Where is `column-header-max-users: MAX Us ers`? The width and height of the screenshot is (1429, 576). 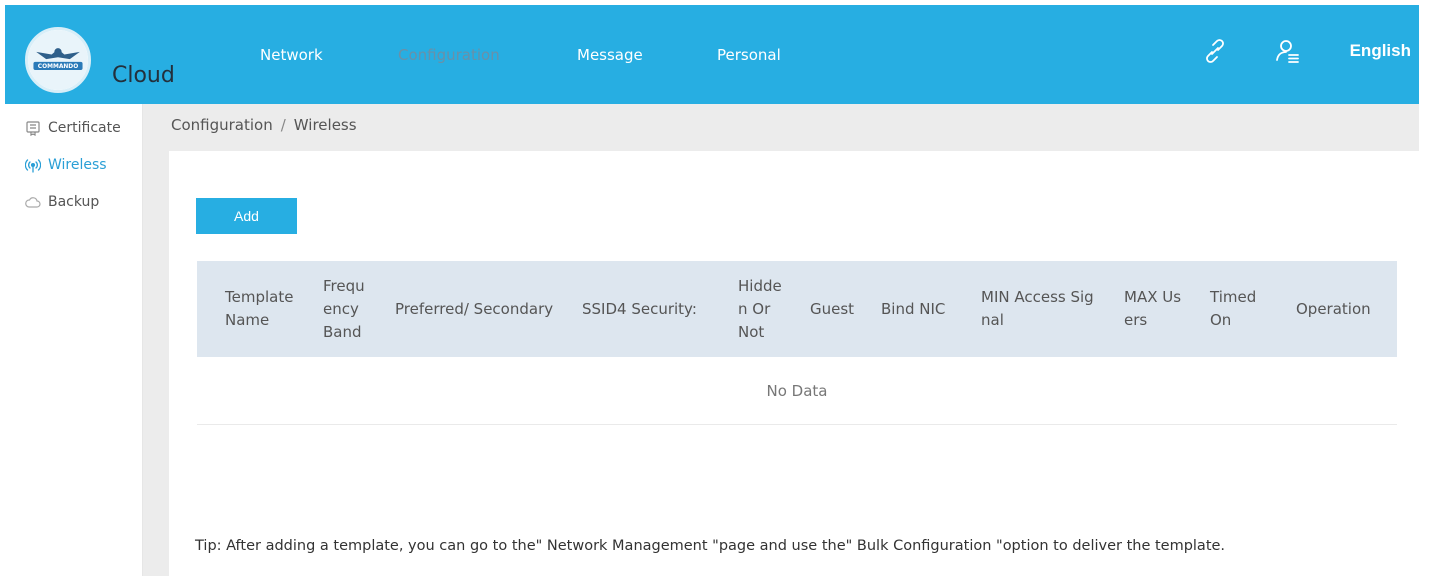 column-header-max-users: MAX Us ers is located at coordinates (1153, 308).